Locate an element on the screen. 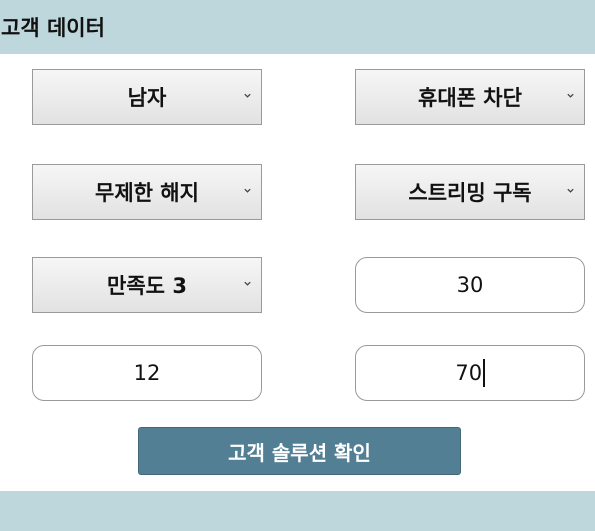 This screenshot has width=595, height=531. gender-select-value: 남자 is located at coordinates (147, 98).